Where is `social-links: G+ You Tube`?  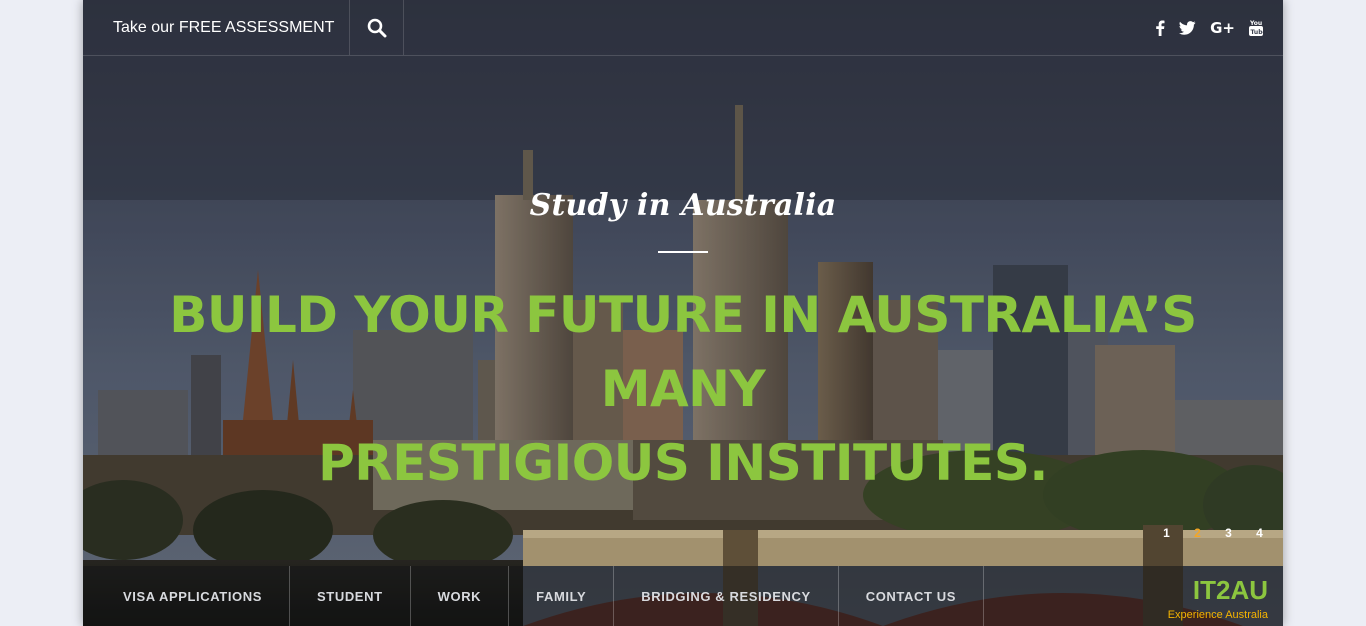
social-links: G+ You Tube is located at coordinates (1219, 27).